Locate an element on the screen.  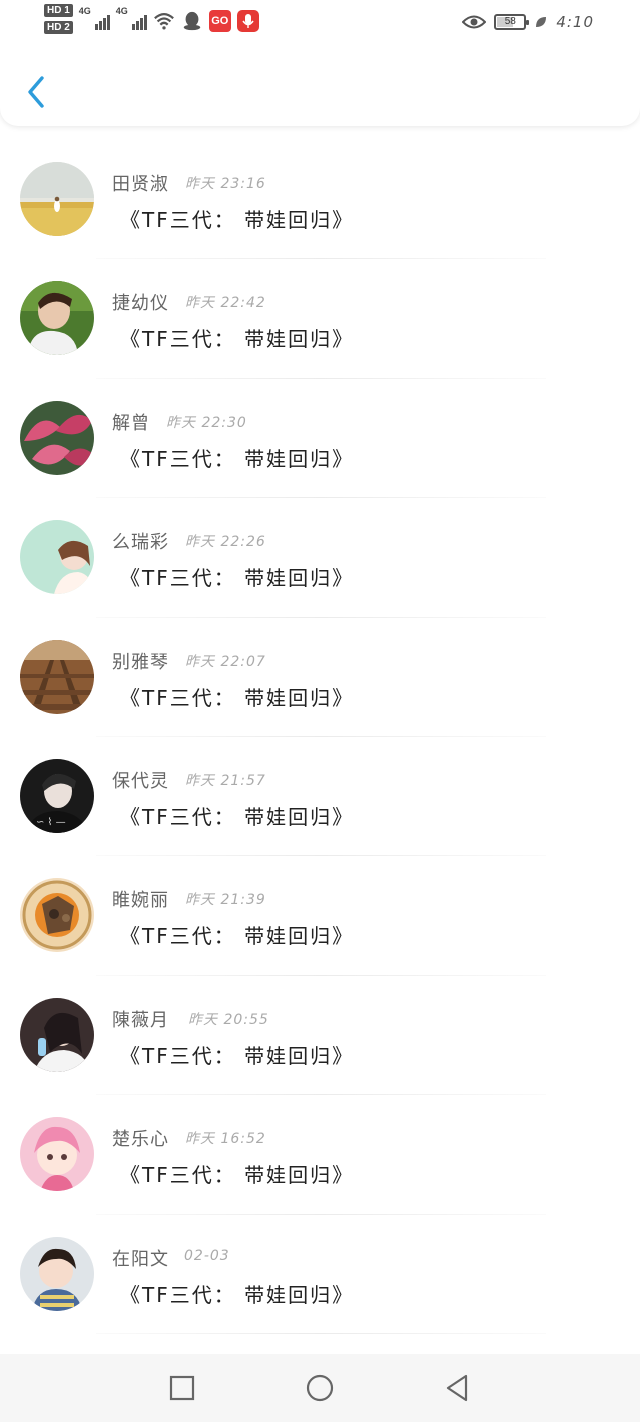
circle-icon is located at coordinates (320, 1388).